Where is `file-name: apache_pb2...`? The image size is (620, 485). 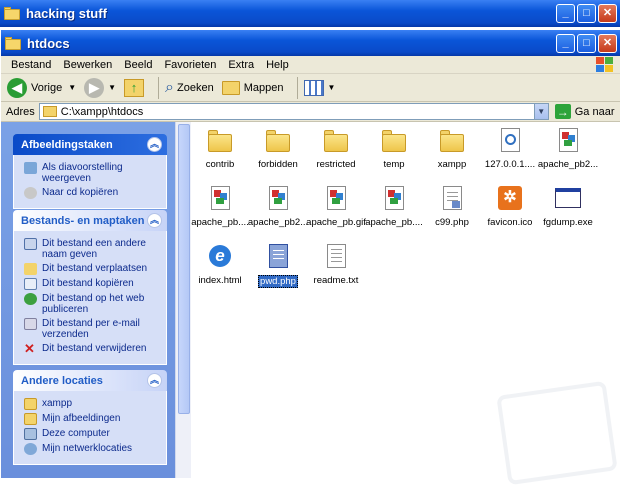
file-name: apache_pb2... is located at coordinates (278, 222).